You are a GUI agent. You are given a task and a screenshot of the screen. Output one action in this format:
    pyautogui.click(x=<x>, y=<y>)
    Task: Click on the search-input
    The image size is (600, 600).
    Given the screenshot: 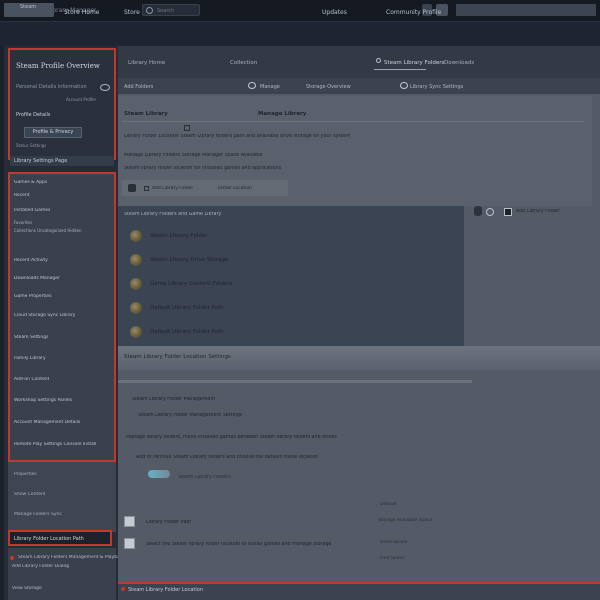 What is the action you would take?
    pyautogui.click(x=177, y=10)
    